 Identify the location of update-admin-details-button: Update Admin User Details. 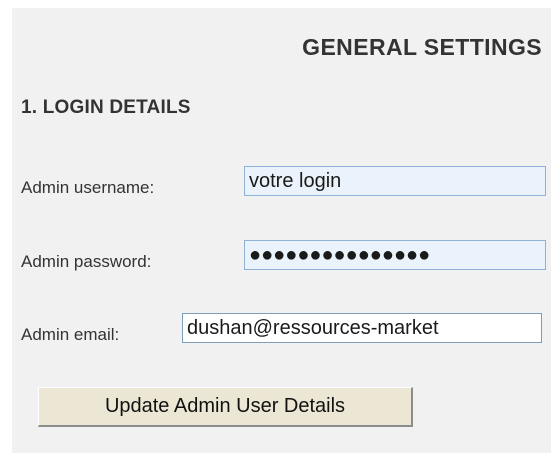
(225, 407).